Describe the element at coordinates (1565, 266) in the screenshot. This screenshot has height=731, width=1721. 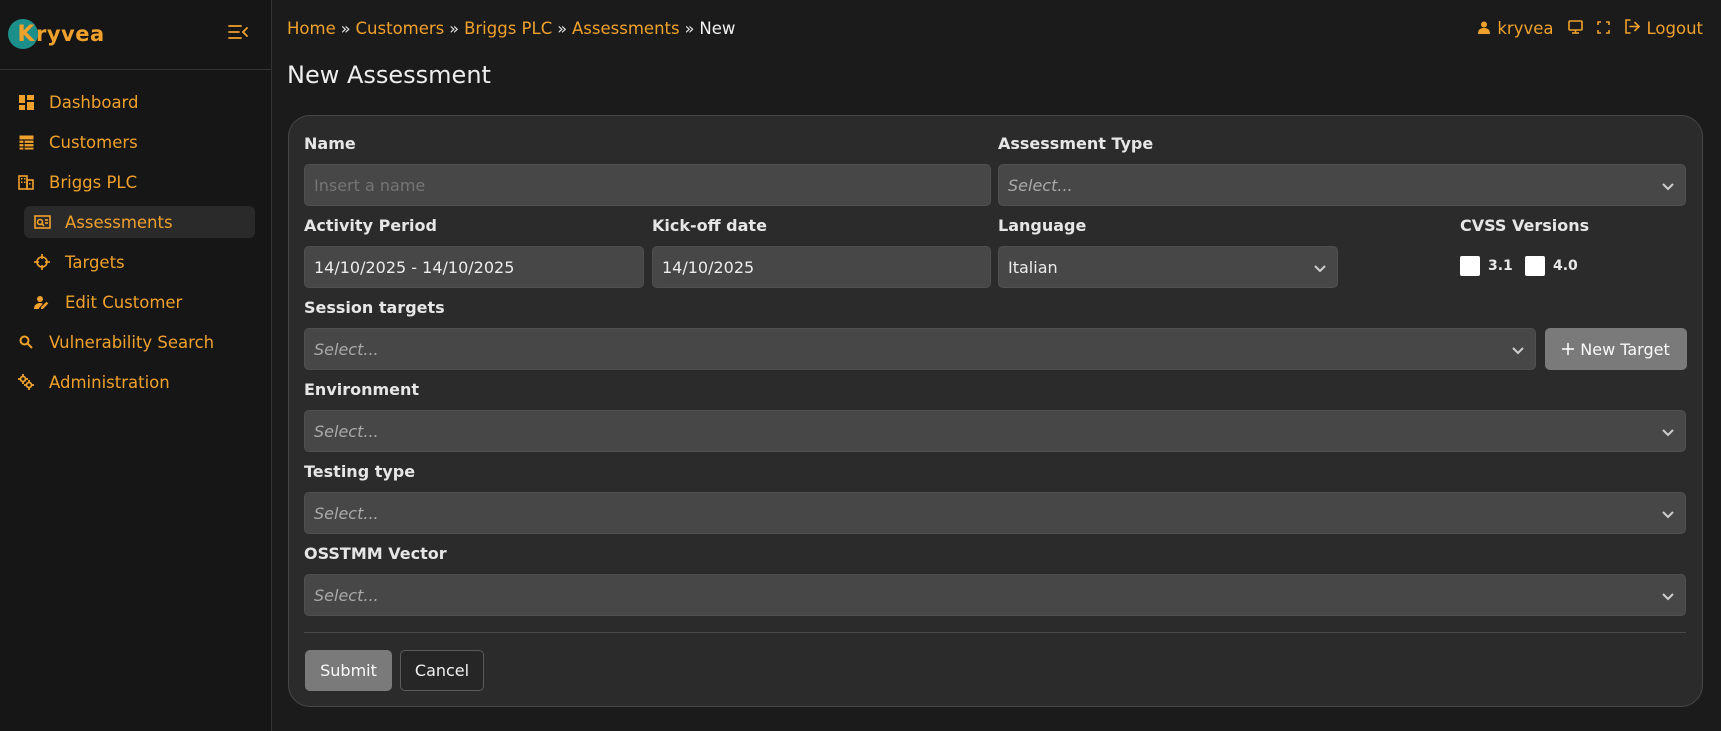
I see `cvss-40-label: 4.0` at that location.